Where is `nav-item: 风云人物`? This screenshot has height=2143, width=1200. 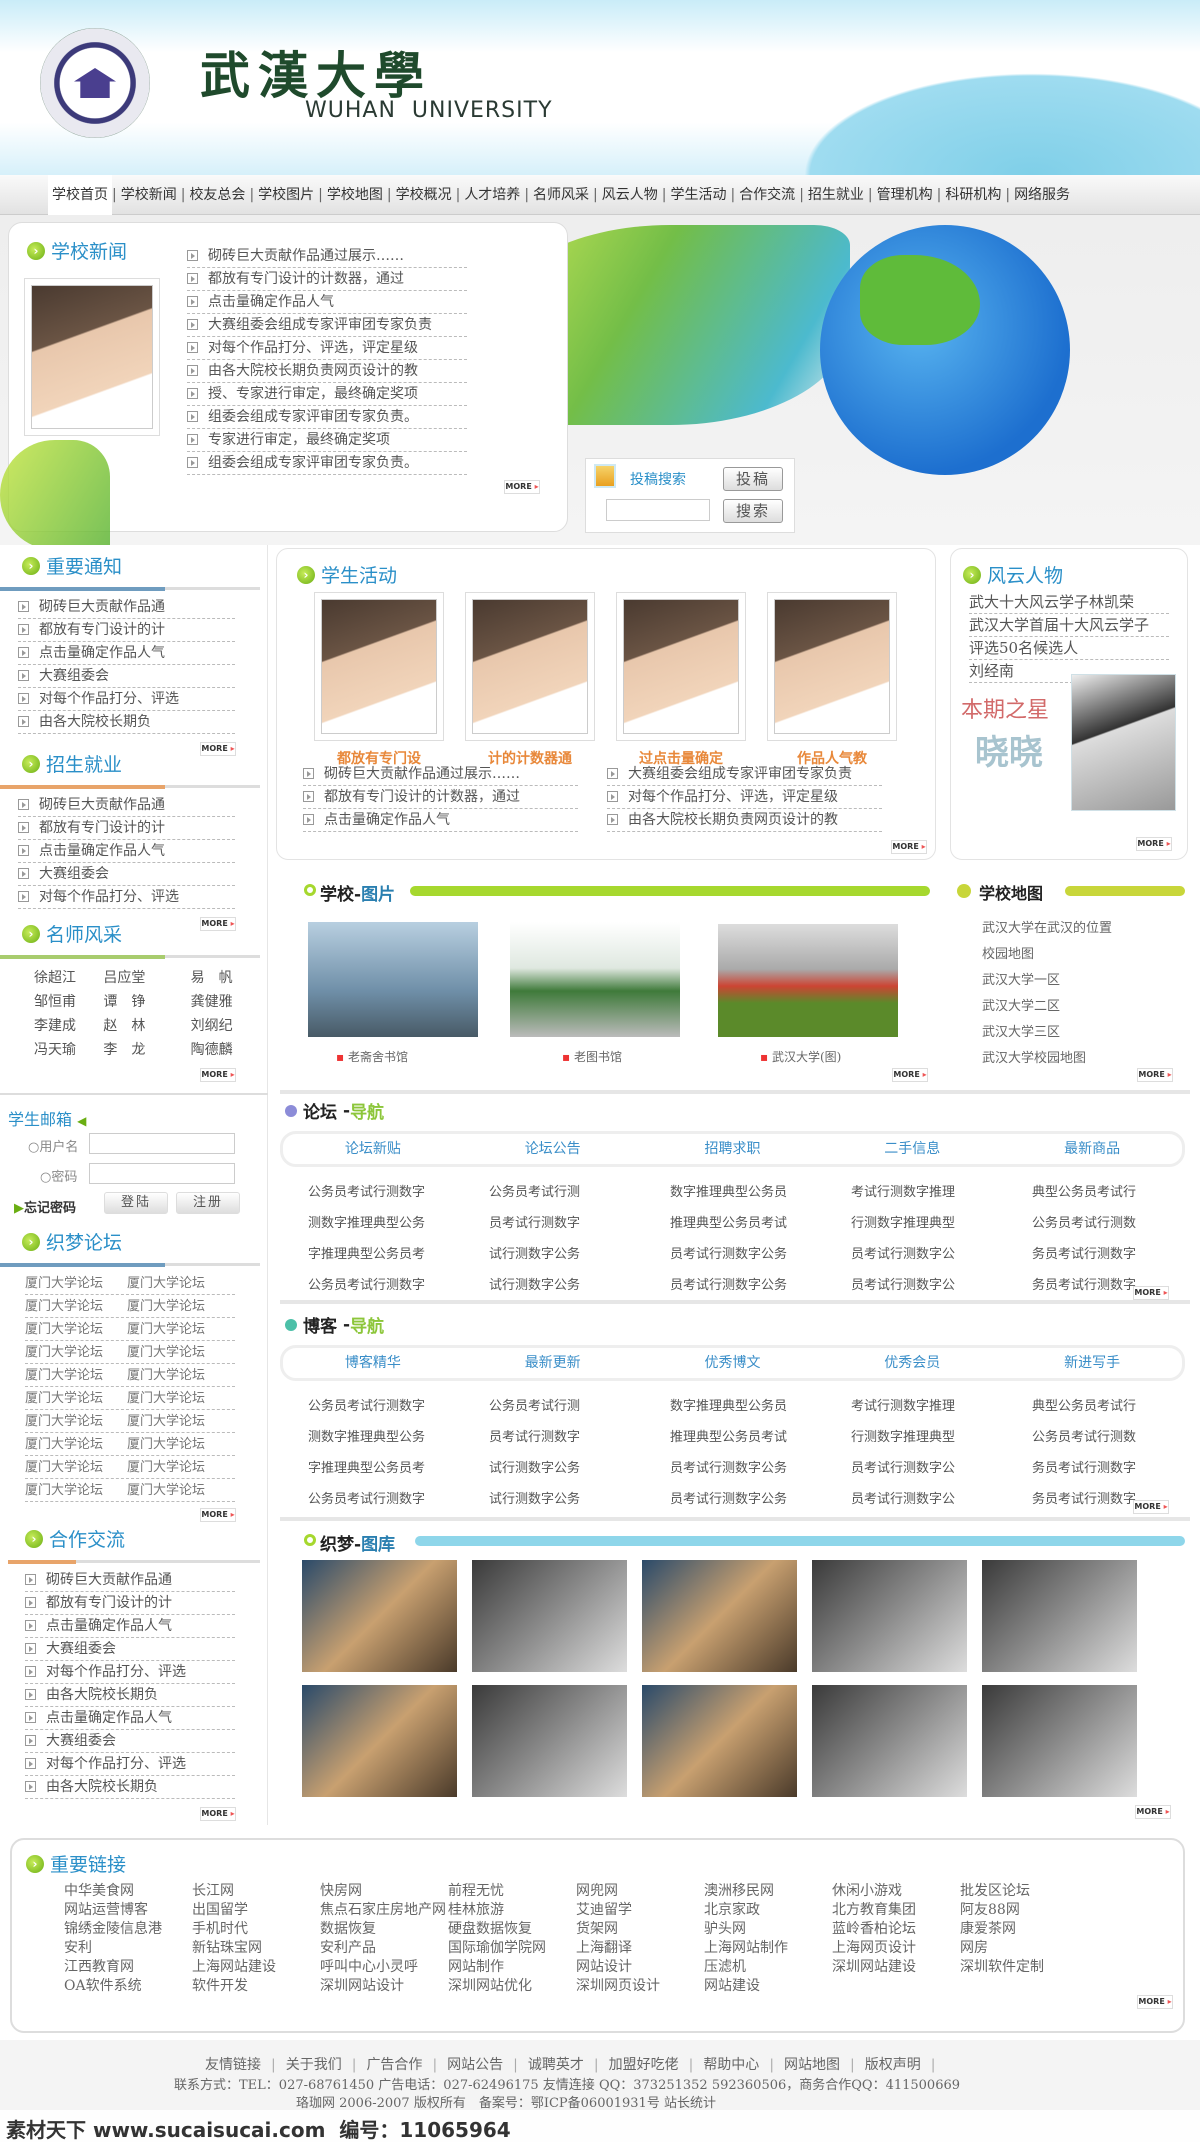 nav-item: 风云人物 is located at coordinates (630, 195).